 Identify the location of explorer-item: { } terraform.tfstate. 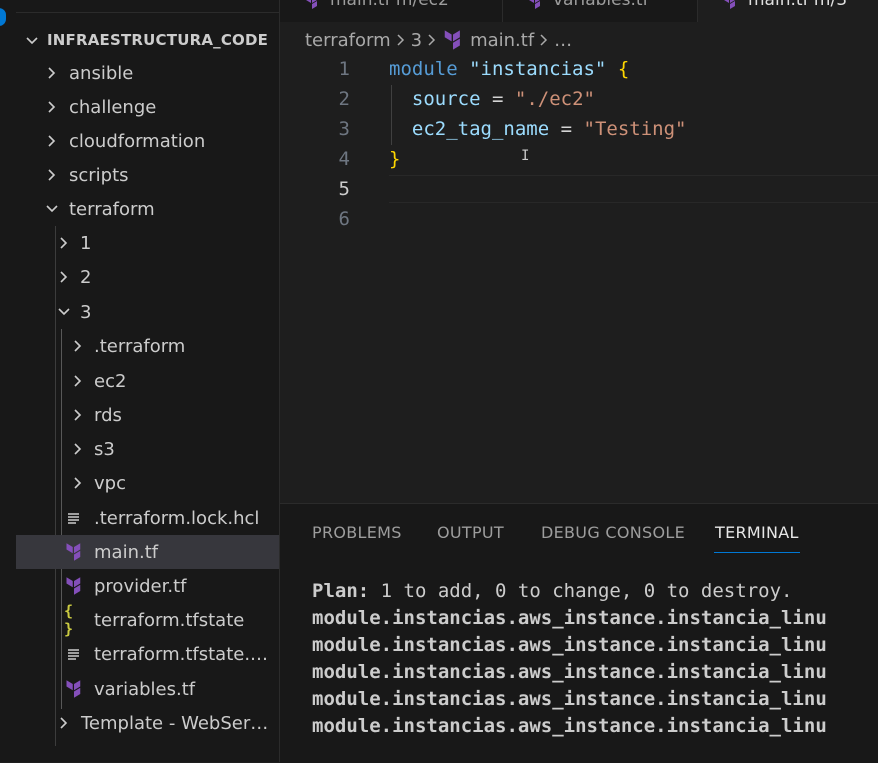
(147, 620).